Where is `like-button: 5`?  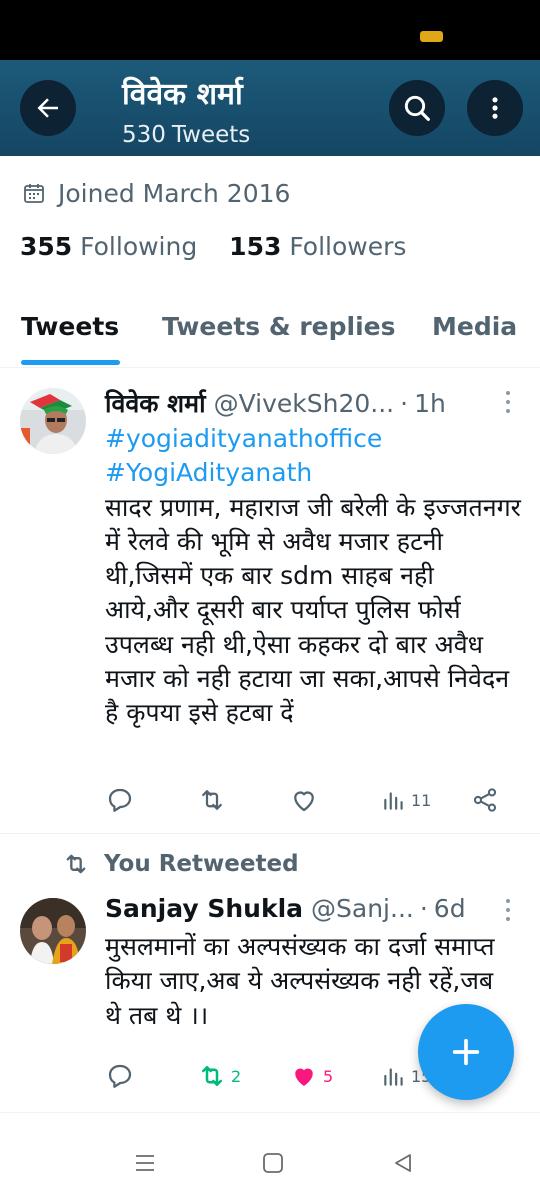 like-button: 5 is located at coordinates (311, 1076).